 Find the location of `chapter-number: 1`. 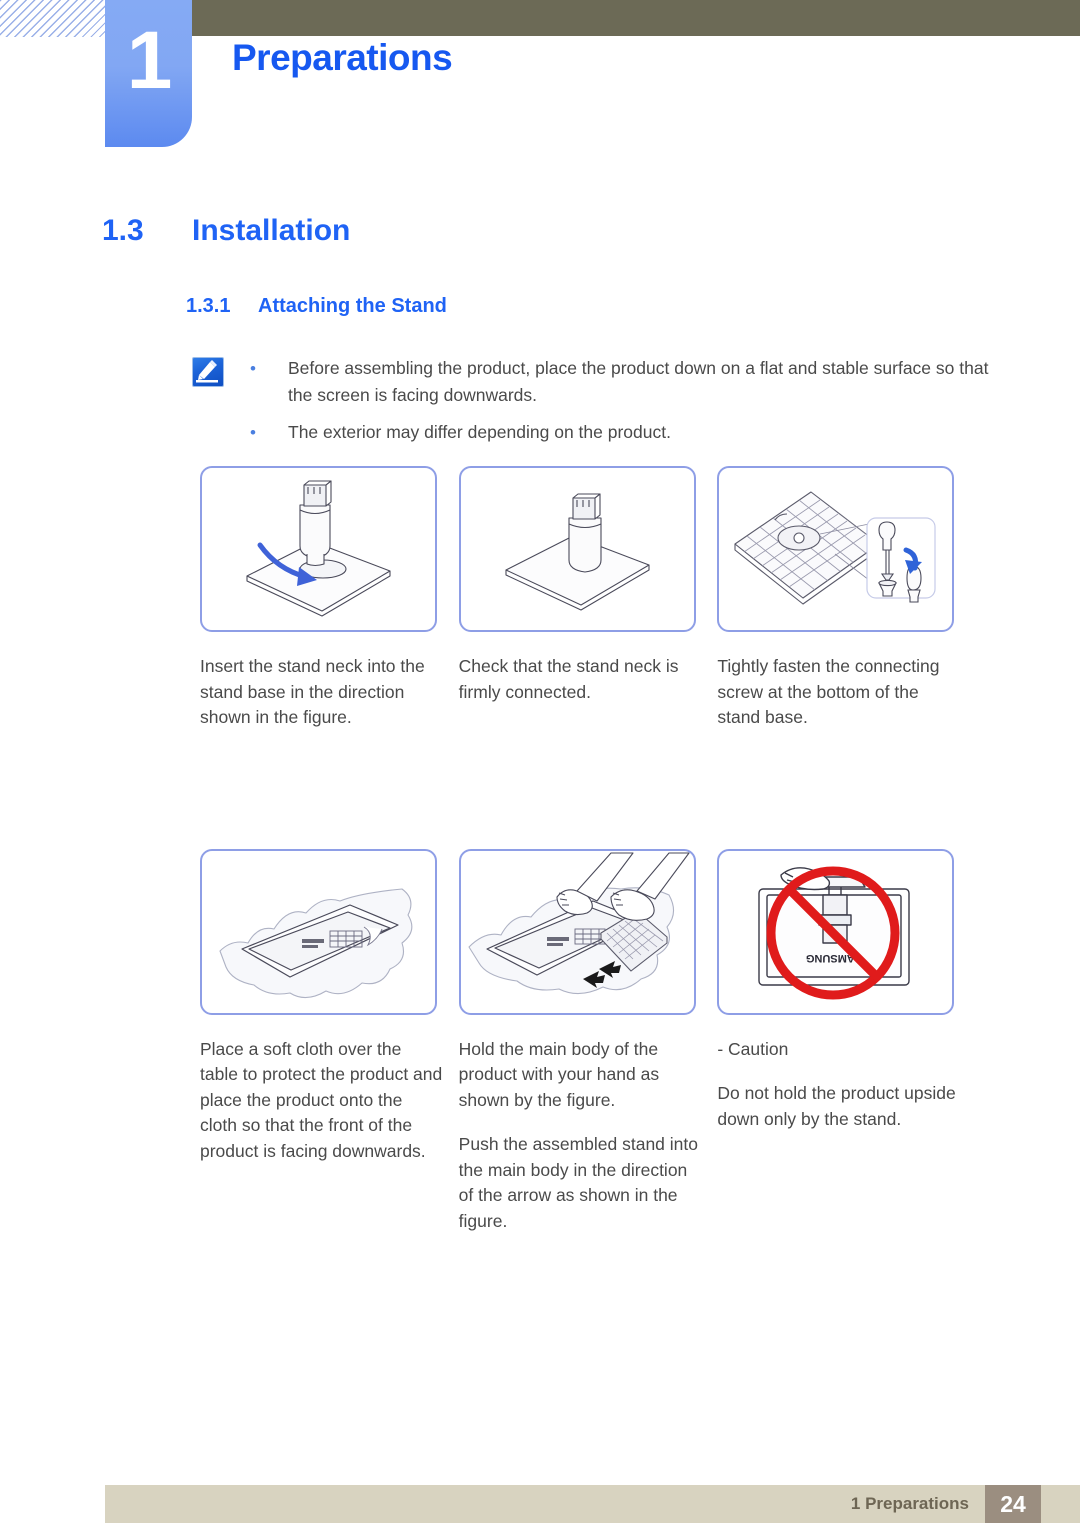

chapter-number: 1 is located at coordinates (149, 60).